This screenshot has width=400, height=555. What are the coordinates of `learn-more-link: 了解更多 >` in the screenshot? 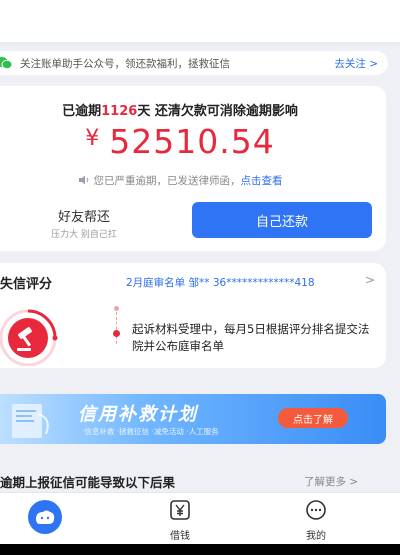 It's located at (331, 481).